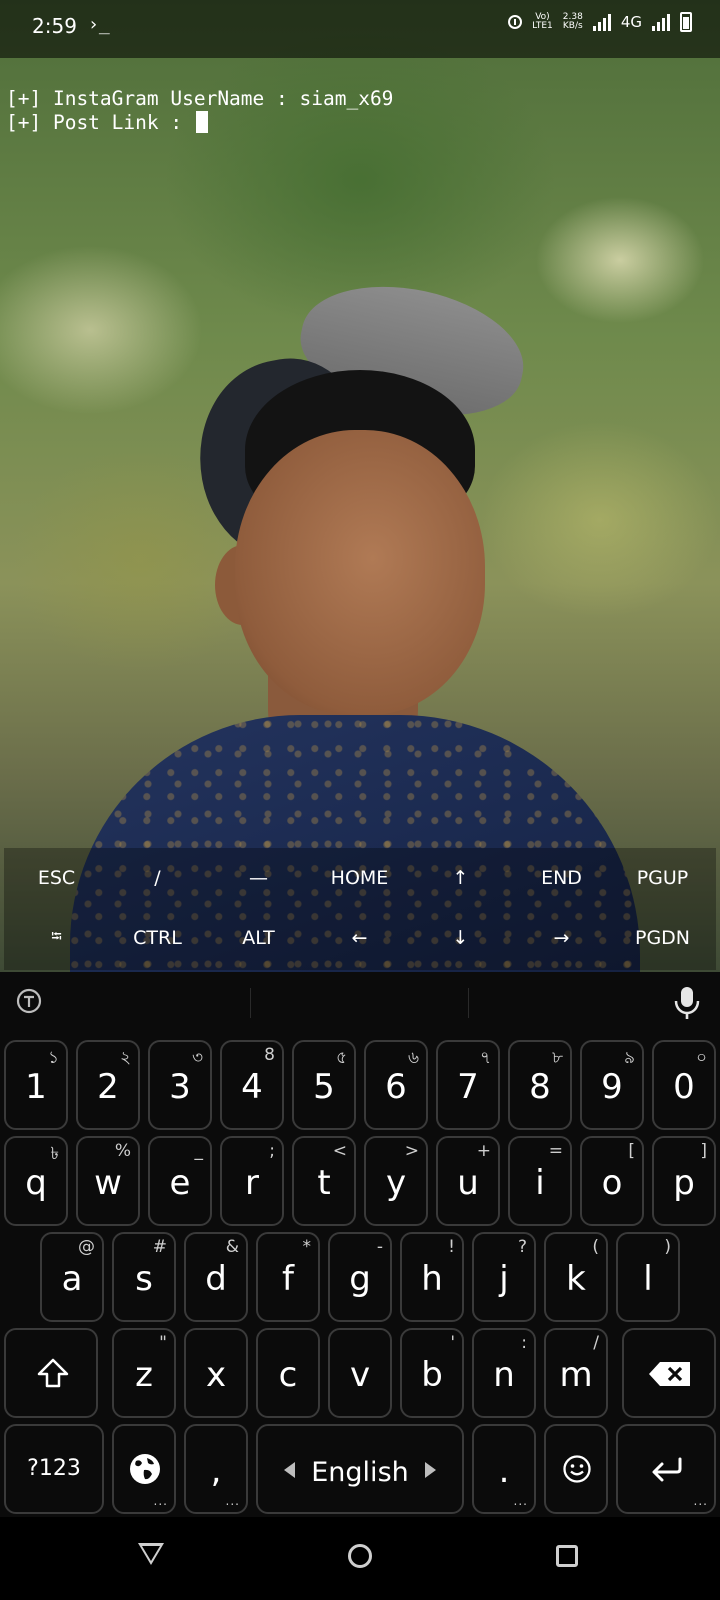 Image resolution: width=720 pixels, height=1600 pixels. I want to click on translate-icon, so click(29, 1001).